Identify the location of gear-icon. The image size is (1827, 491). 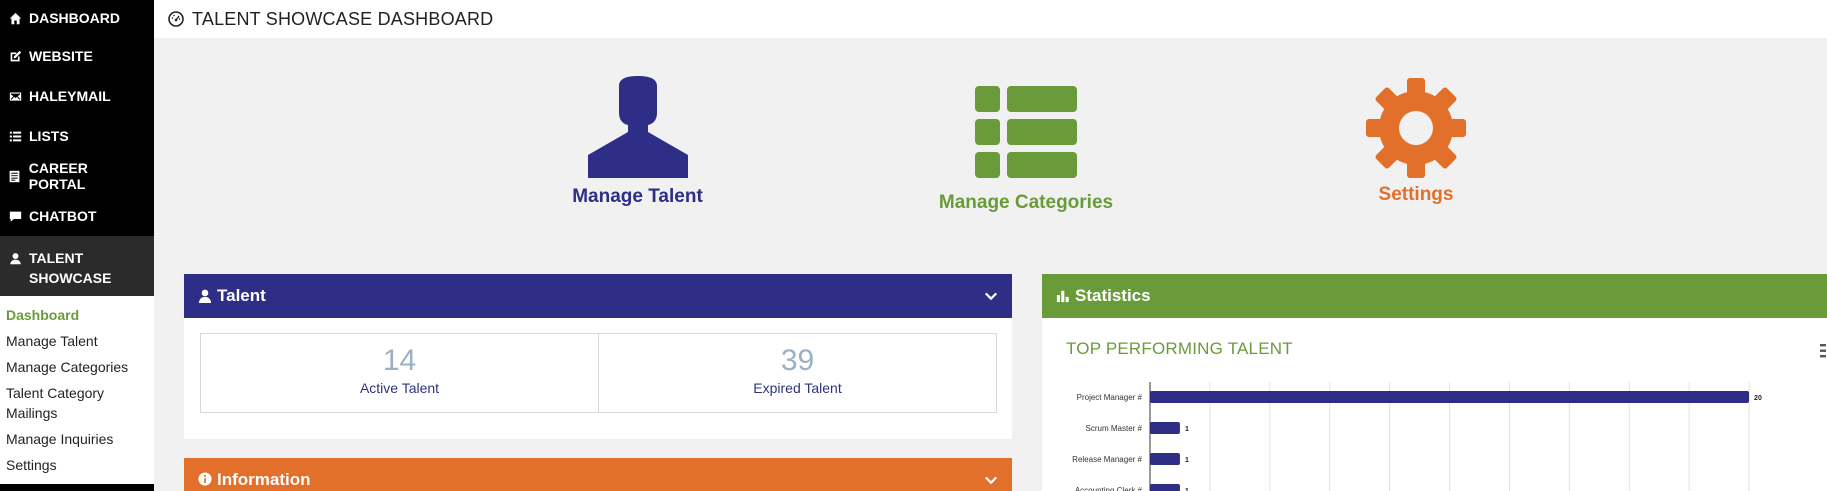
(1416, 128).